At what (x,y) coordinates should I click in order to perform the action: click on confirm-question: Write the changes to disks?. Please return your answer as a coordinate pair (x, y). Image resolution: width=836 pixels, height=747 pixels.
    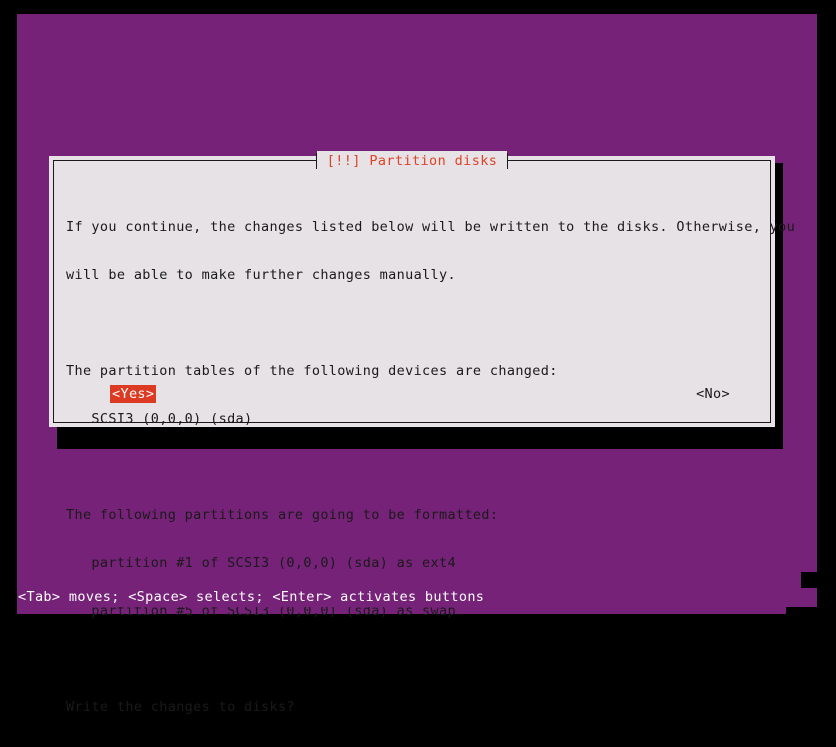
    Looking at the image, I should click on (180, 707).